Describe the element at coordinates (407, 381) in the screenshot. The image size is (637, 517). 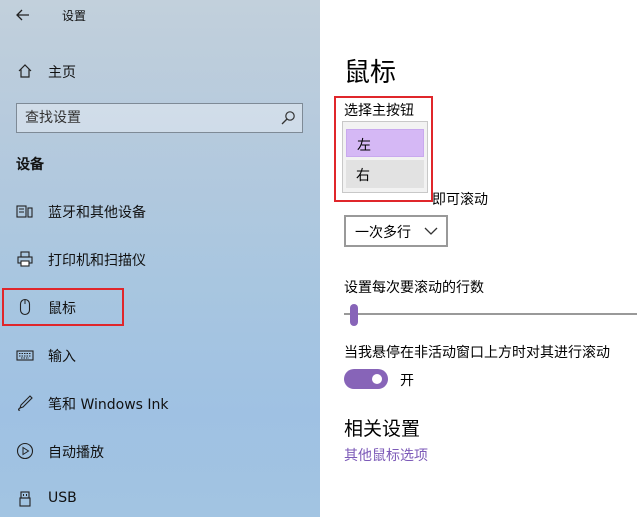
I see `toggle-state-label: 开` at that location.